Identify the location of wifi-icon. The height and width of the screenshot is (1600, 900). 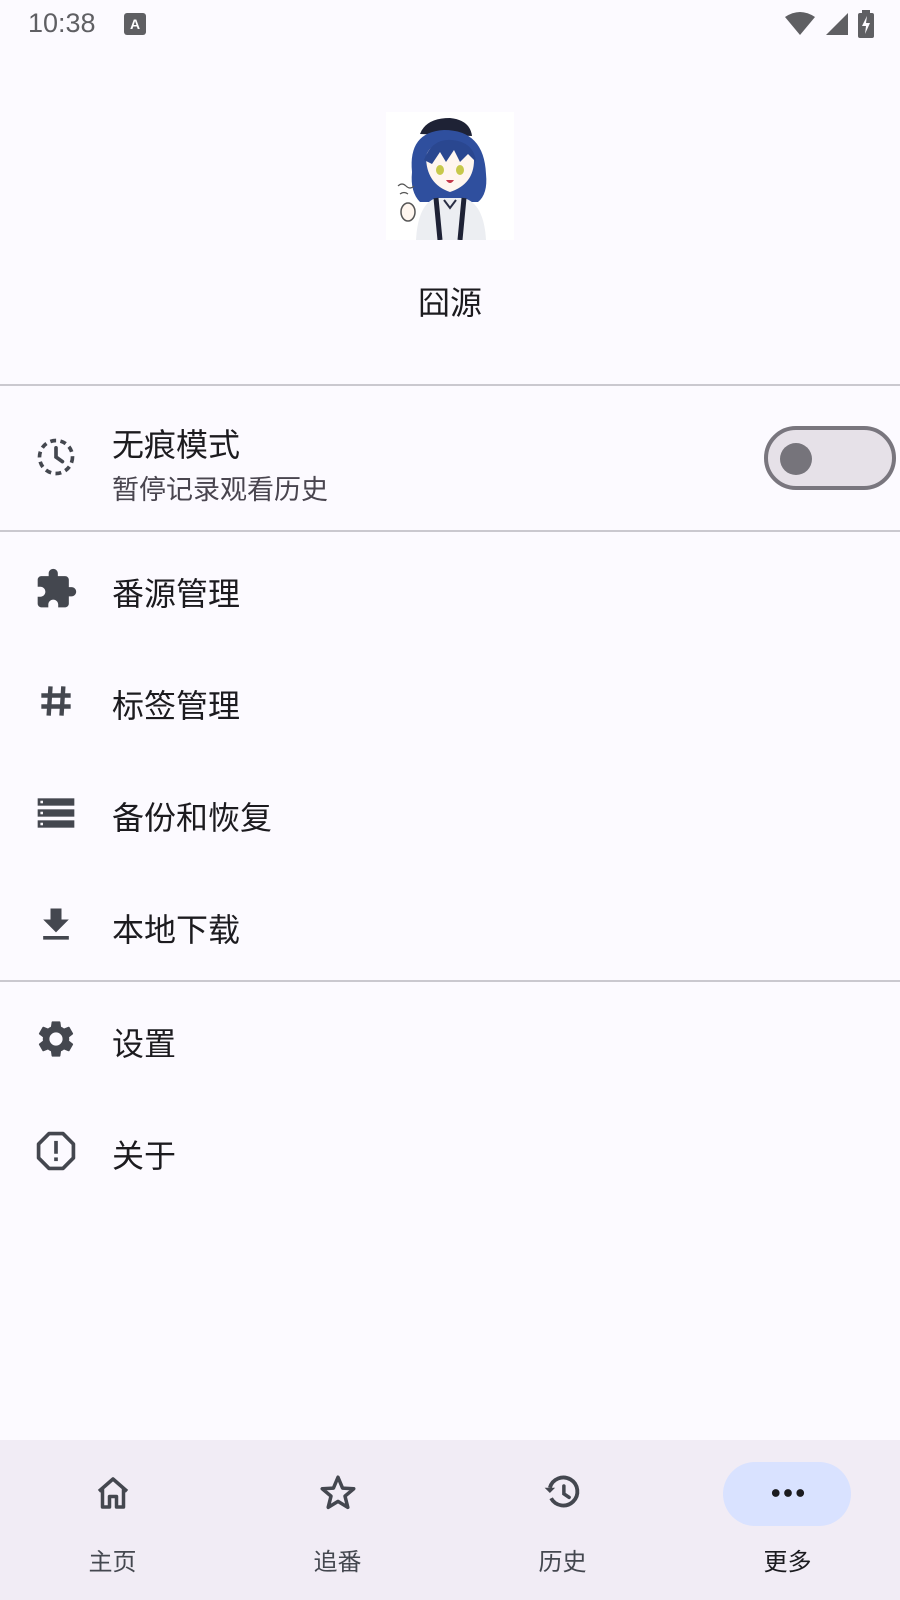
(800, 23).